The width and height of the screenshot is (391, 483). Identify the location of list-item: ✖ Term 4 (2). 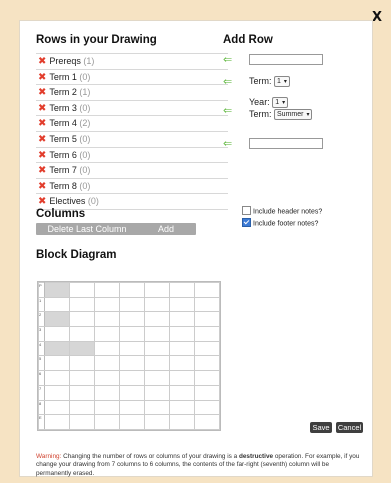
(132, 124).